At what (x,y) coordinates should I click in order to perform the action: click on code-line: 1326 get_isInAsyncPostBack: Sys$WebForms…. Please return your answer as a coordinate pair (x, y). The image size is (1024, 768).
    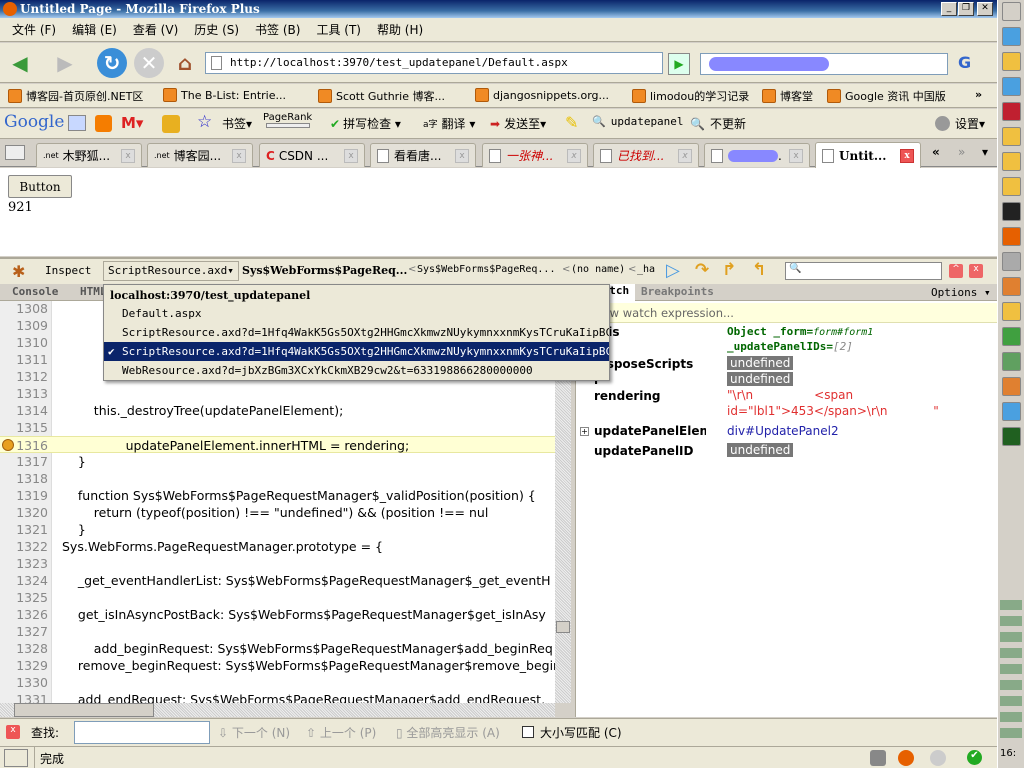
    Looking at the image, I should click on (277, 614).